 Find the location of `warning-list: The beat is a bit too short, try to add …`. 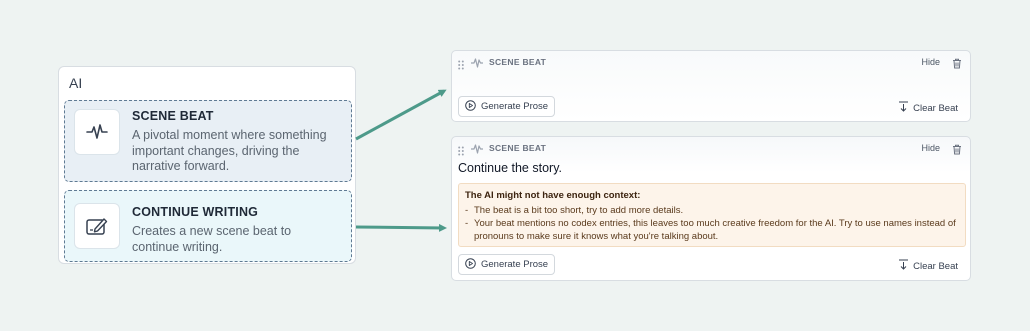

warning-list: The beat is a bit too short, try to add … is located at coordinates (712, 223).